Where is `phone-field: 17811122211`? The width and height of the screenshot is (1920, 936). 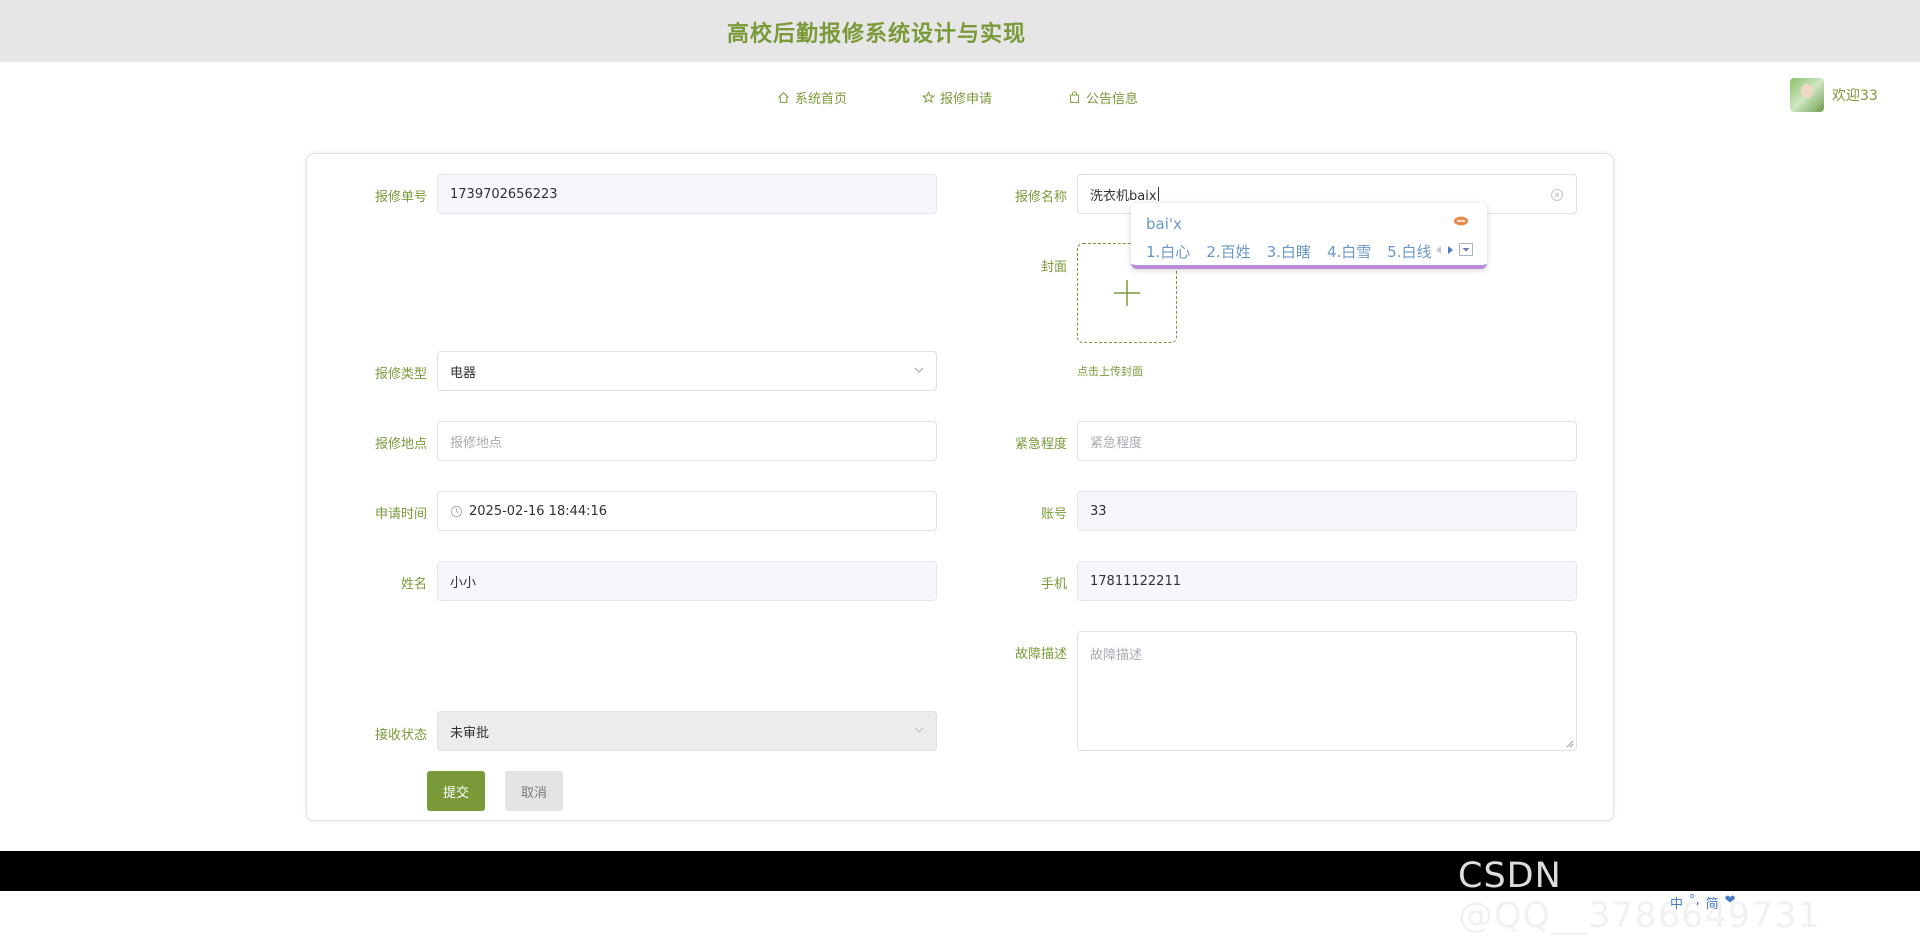 phone-field: 17811122211 is located at coordinates (1327, 581).